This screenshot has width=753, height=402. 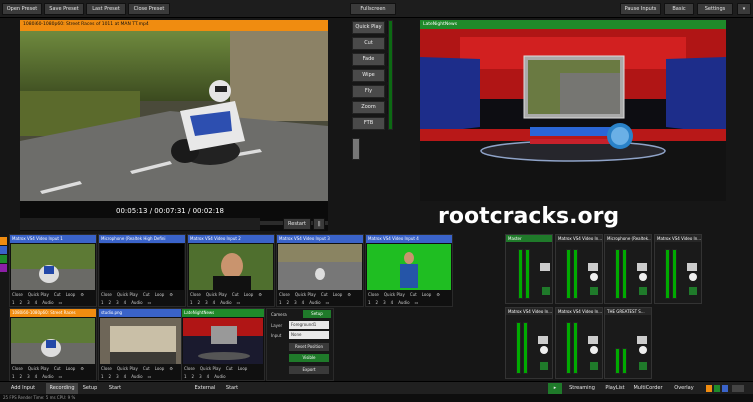 What do you see at coordinates (3, 250) in the screenshot?
I see `color-tag-blue` at bounding box center [3, 250].